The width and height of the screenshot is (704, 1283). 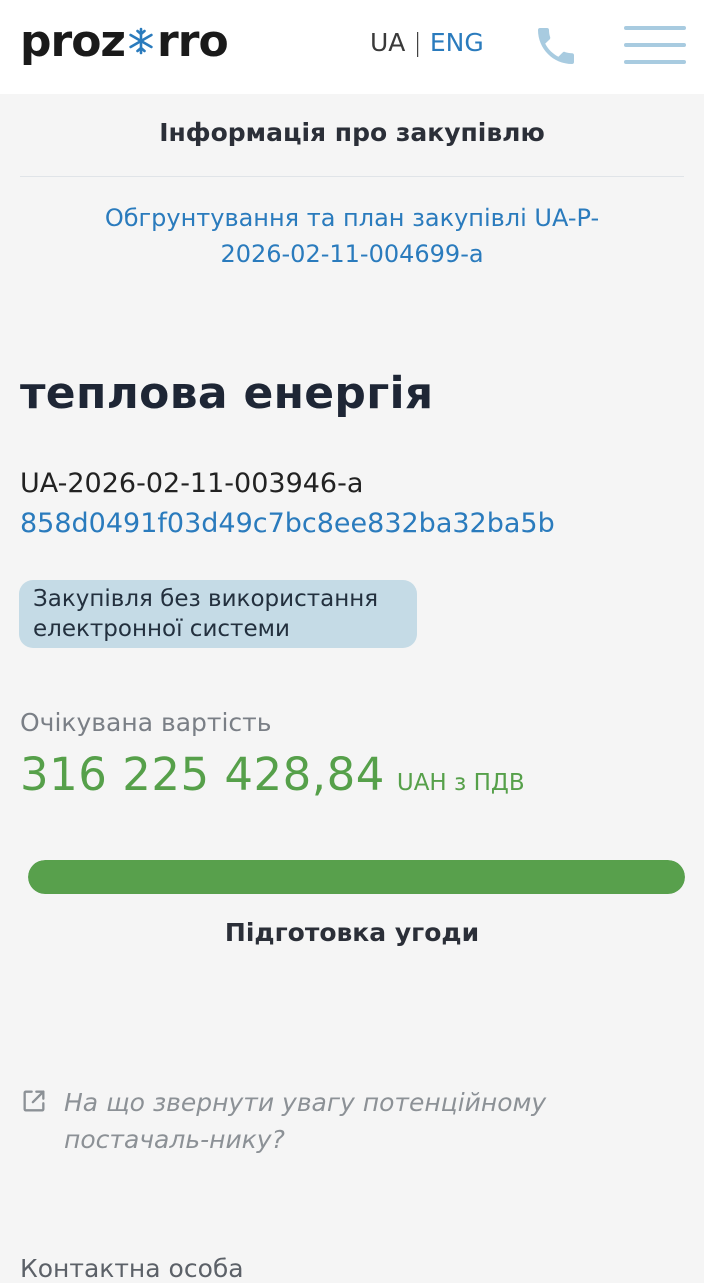 What do you see at coordinates (387, 42) in the screenshot?
I see `lang-ua-link: UA` at bounding box center [387, 42].